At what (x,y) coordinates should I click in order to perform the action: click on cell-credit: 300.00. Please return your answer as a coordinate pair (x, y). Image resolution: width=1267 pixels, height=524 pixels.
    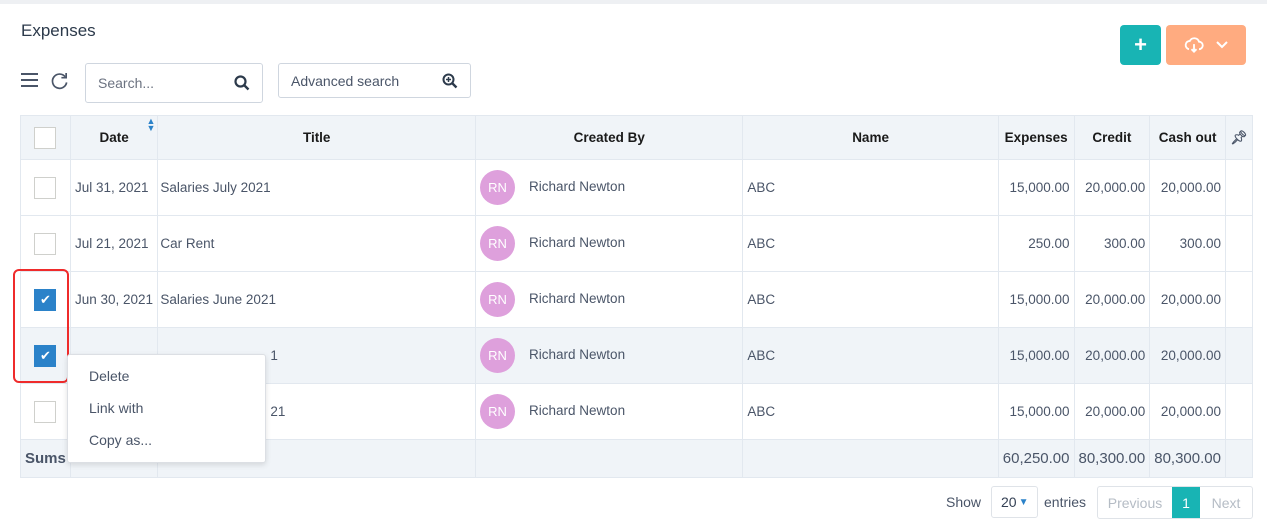
    Looking at the image, I should click on (1112, 243).